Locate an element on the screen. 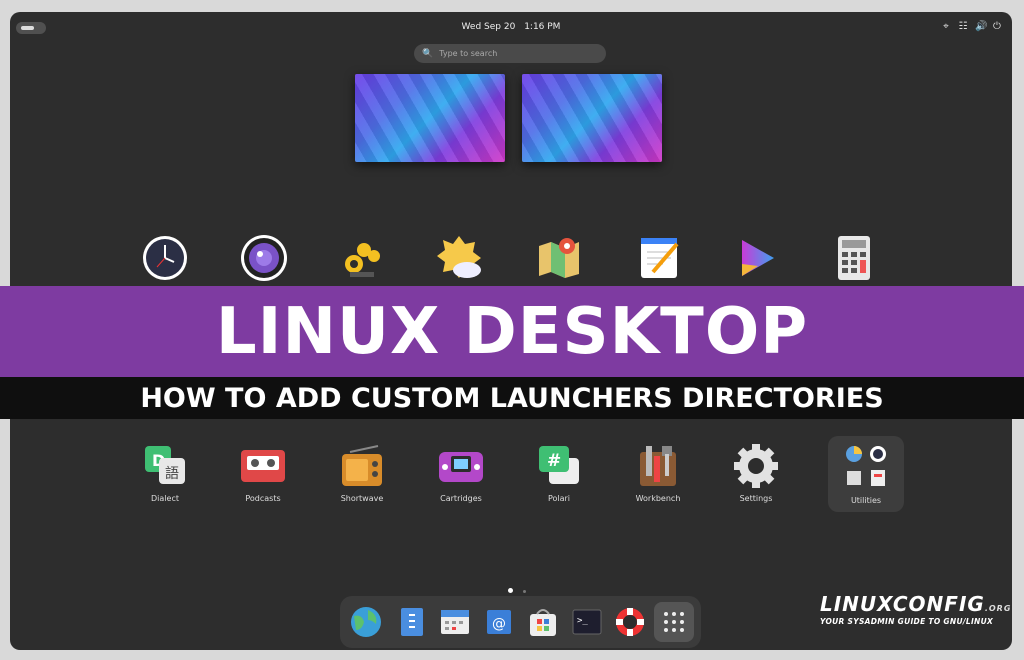  clock: Wed Sep 20 1:16 PM is located at coordinates (511, 27).